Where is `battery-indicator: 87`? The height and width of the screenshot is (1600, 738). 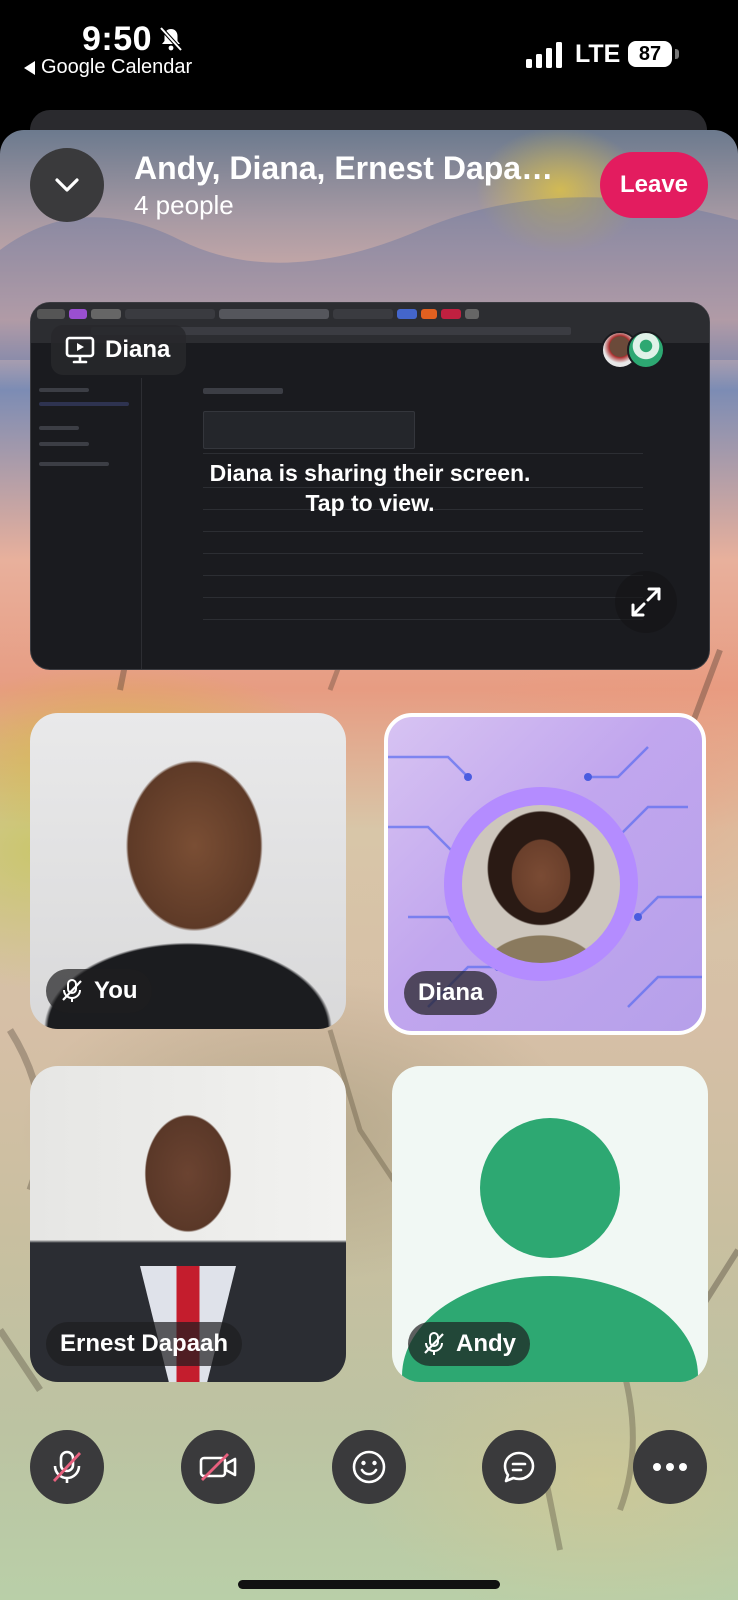 battery-indicator: 87 is located at coordinates (650, 54).